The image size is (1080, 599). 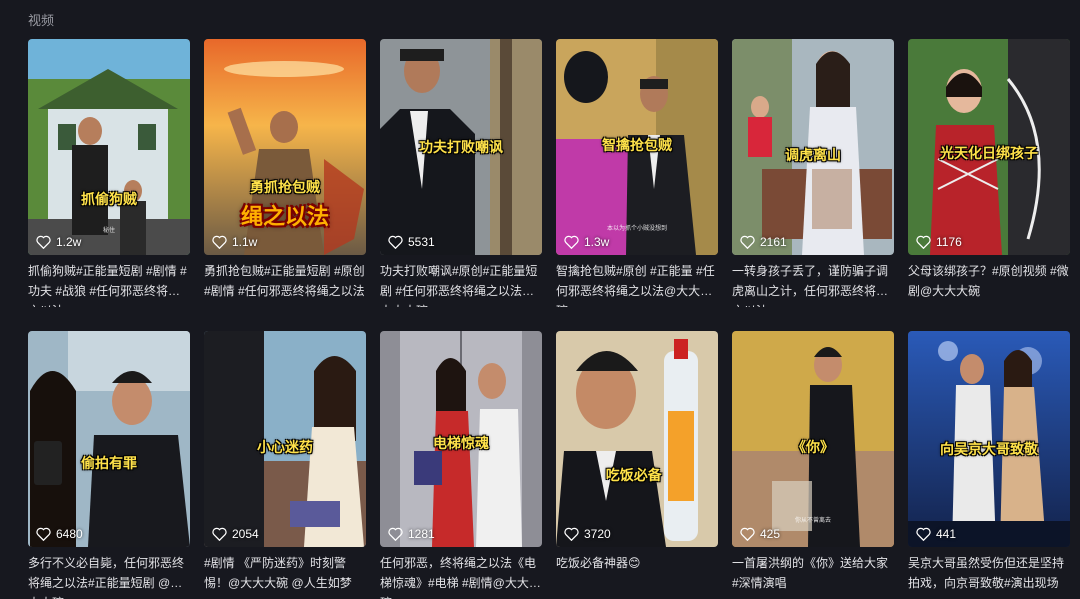 What do you see at coordinates (285, 187) in the screenshot?
I see `video-caption: 勇抓抢包贼` at bounding box center [285, 187].